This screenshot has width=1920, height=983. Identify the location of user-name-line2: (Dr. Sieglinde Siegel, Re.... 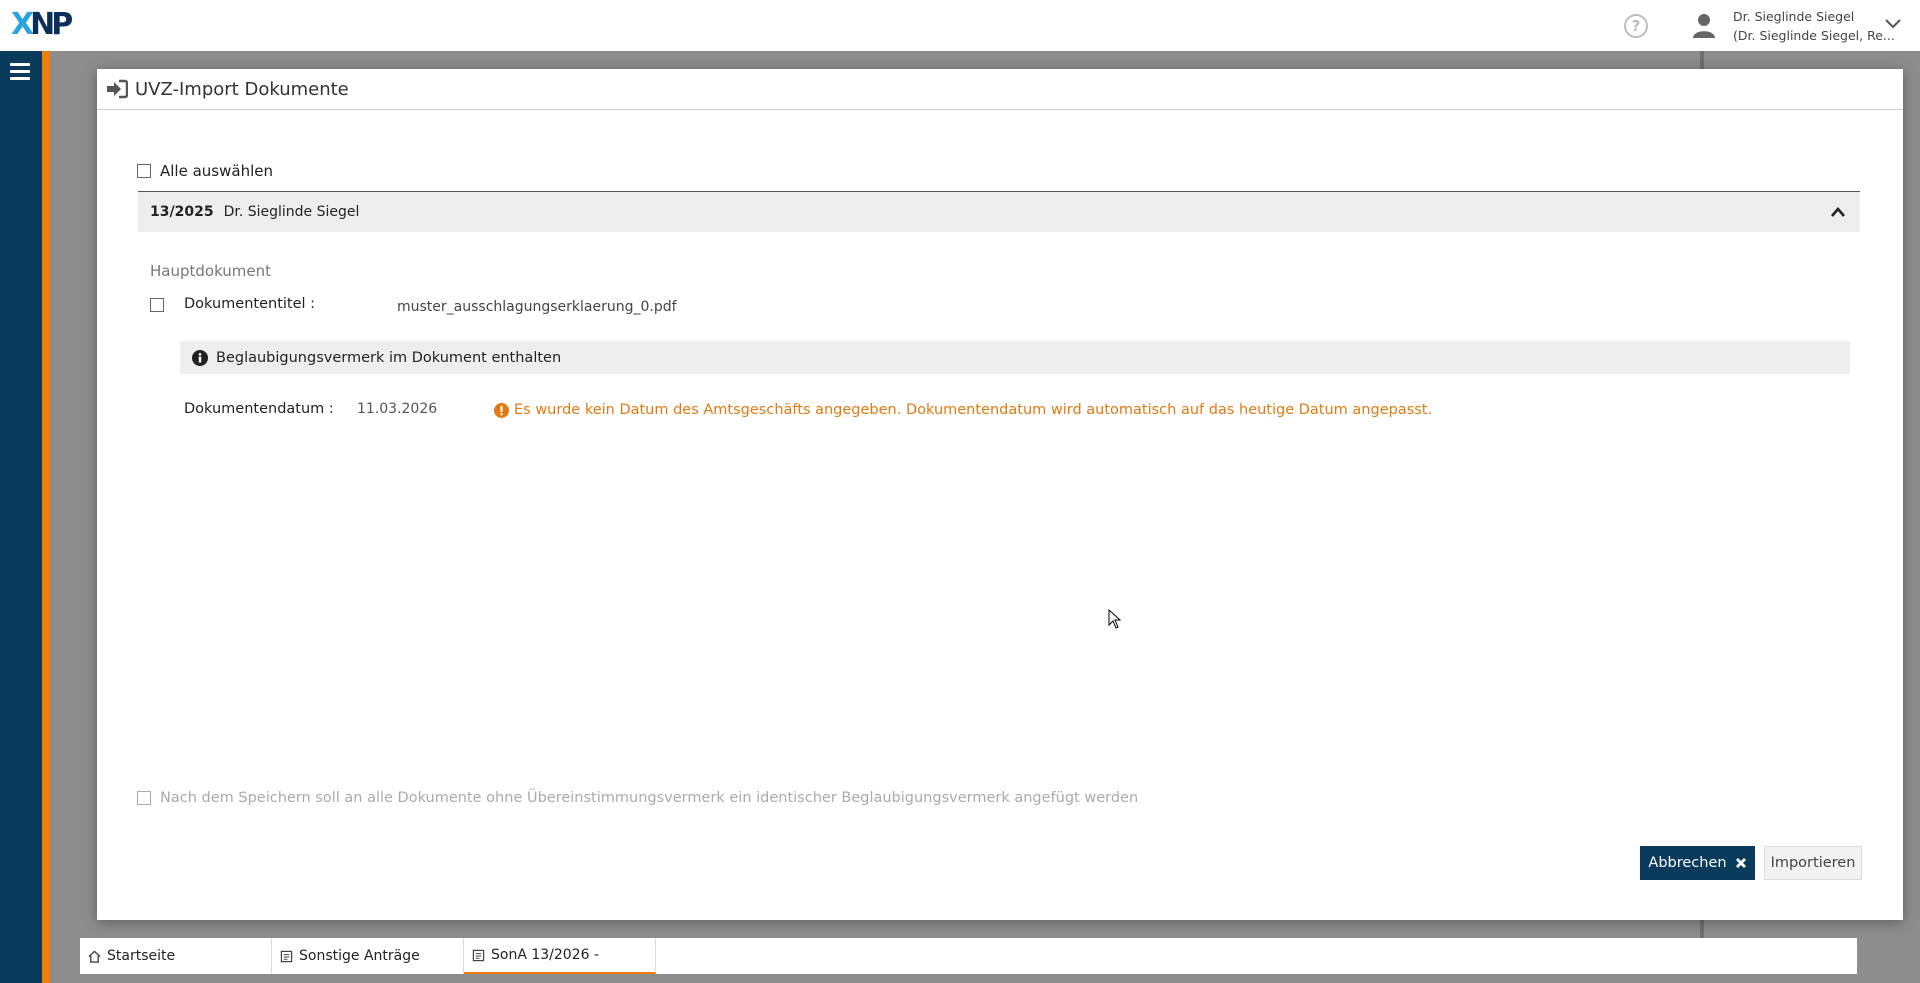
(1814, 35).